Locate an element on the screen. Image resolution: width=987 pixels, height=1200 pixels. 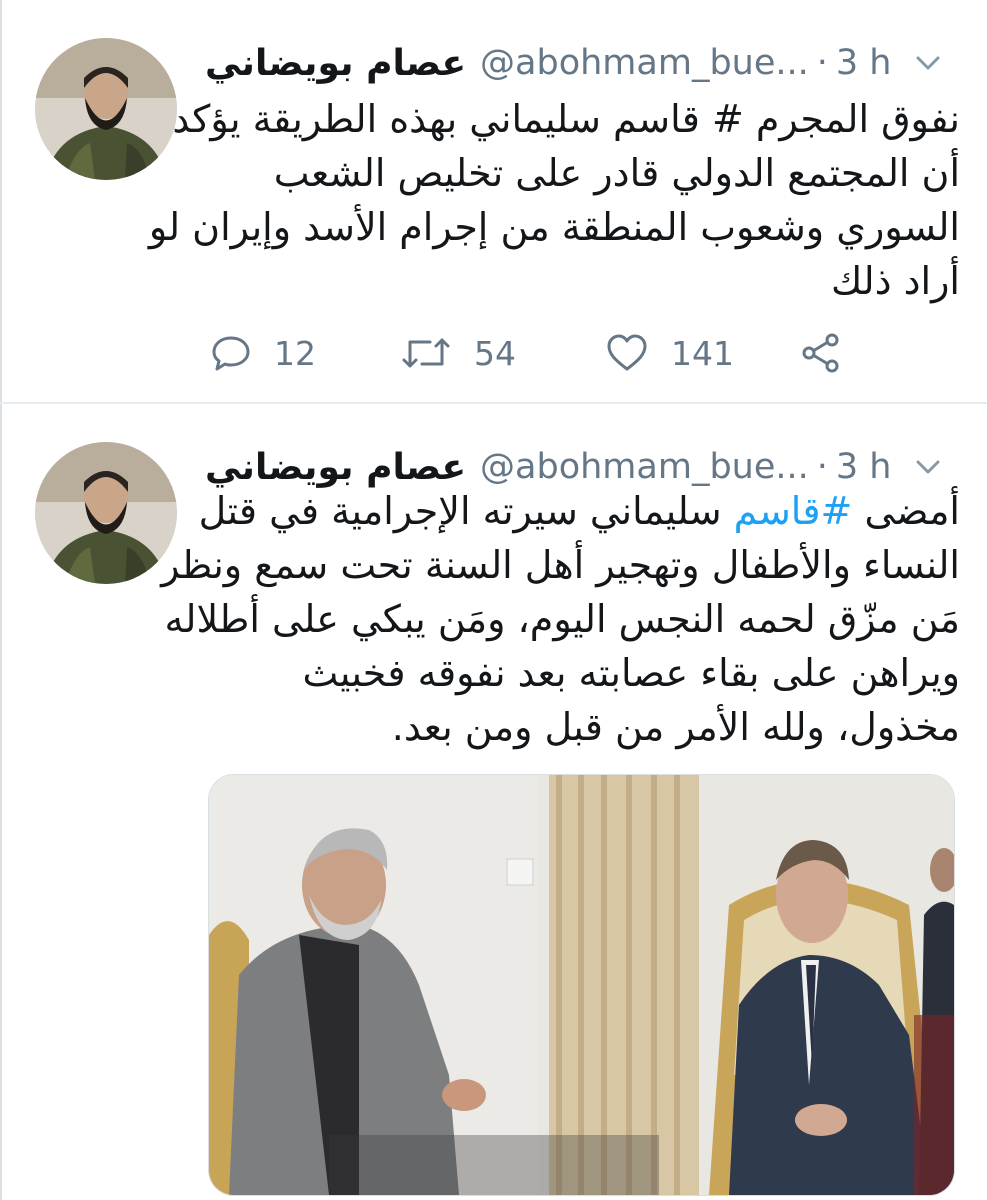
retweet-count: 54 is located at coordinates (495, 353).